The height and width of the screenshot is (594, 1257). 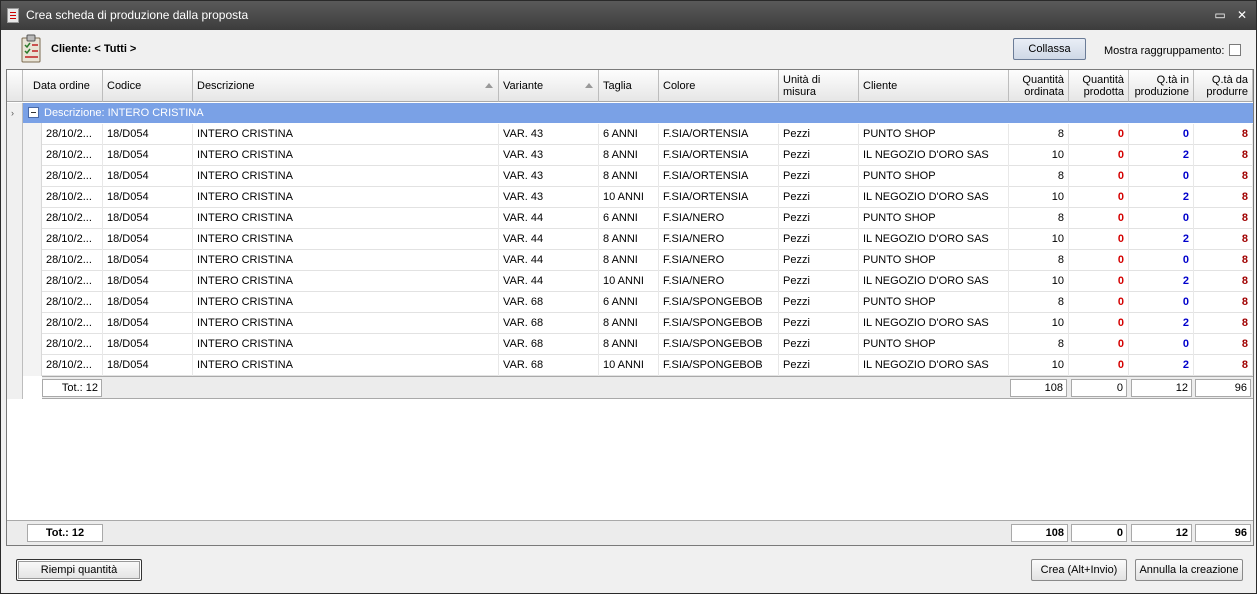 What do you see at coordinates (1049, 49) in the screenshot?
I see `collapse-button: Collassa` at bounding box center [1049, 49].